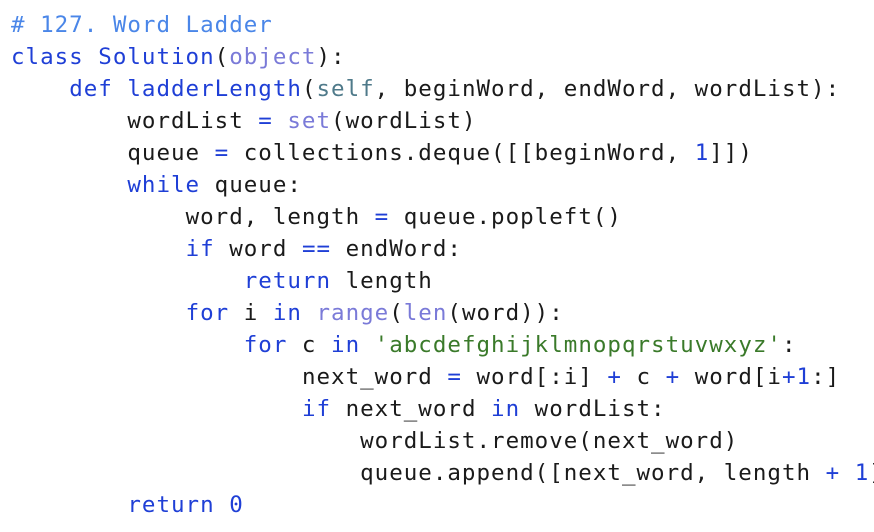 This screenshot has width=874, height=532. I want to click on code-token-plain: wordList:, so click(593, 409).